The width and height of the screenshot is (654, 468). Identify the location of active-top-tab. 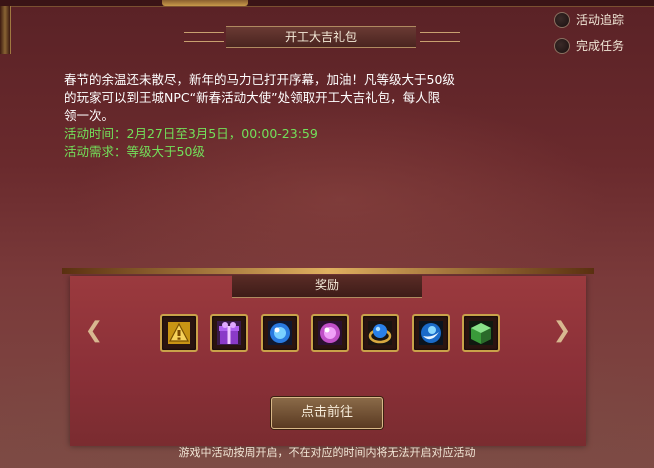
(205, 3).